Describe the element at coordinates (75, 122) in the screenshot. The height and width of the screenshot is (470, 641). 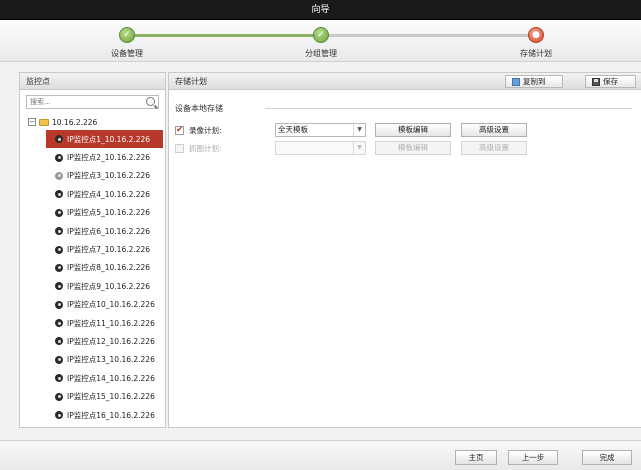
I see `tree-root-label: 10.16.2.226` at that location.